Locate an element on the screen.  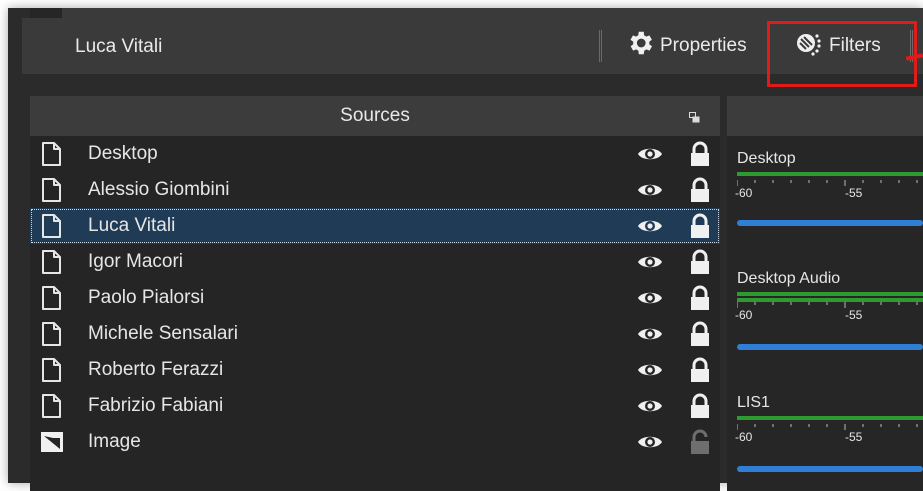
list-item: Paolo Pialorsi is located at coordinates (375, 298).